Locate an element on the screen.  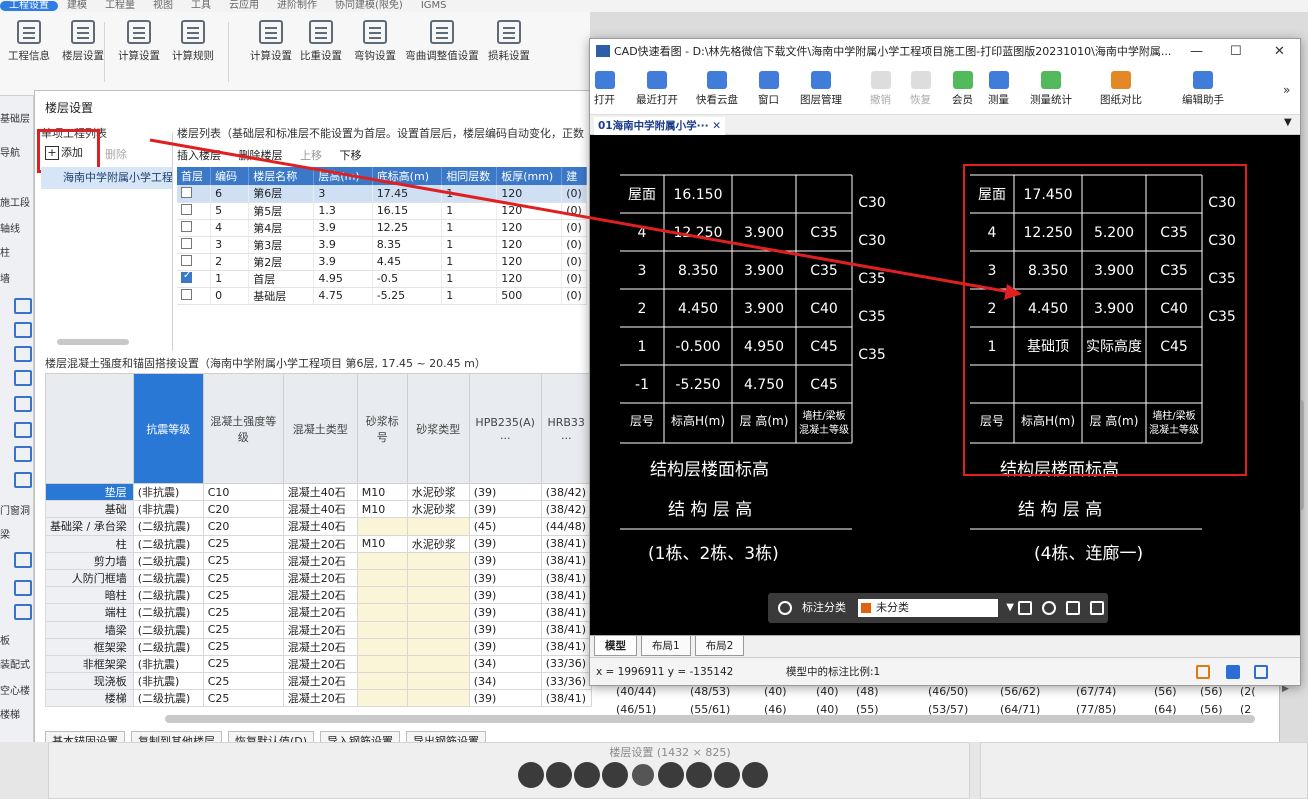
floor-col-header: 相同层数 is located at coordinates (469, 176).